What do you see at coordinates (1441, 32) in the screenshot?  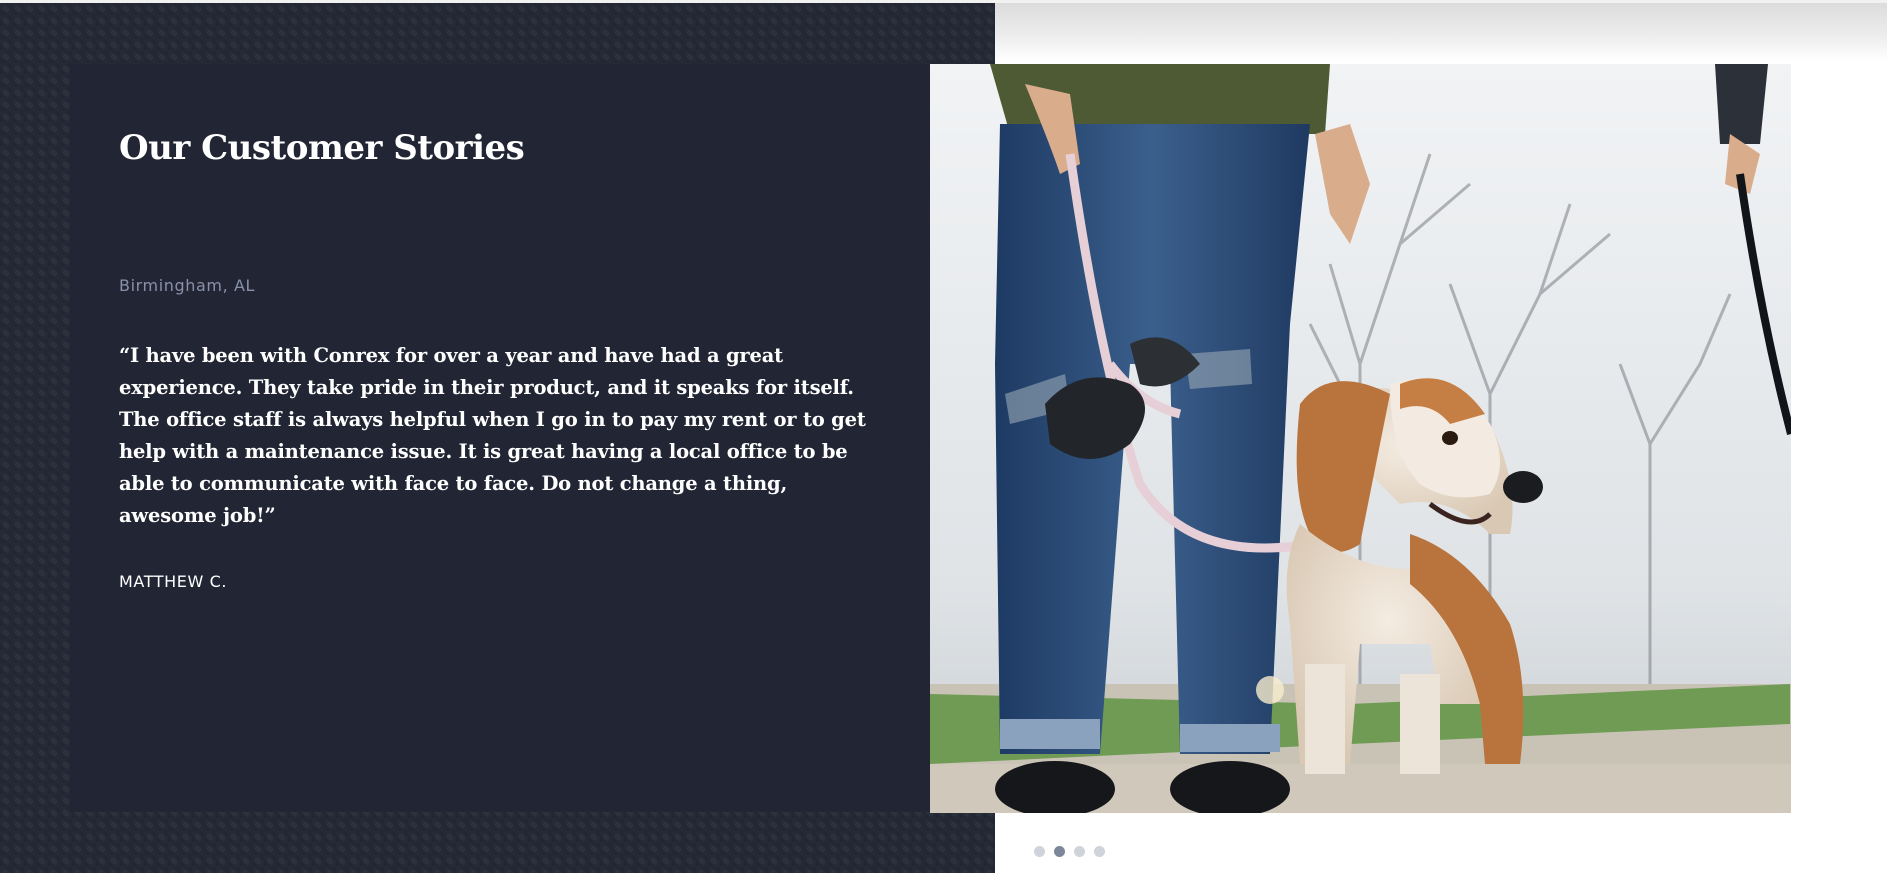 I see `header-shadow` at bounding box center [1441, 32].